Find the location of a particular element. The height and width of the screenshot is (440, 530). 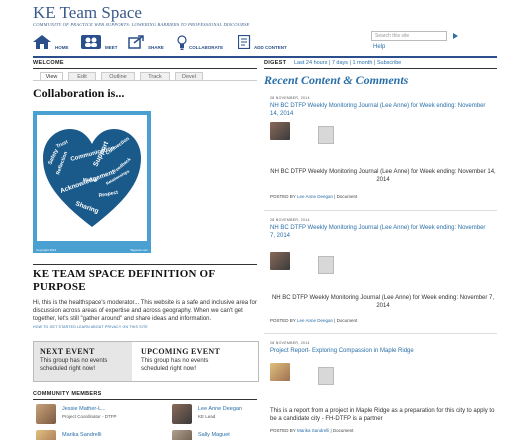

nav-share: SHARE is located at coordinates (148, 45).